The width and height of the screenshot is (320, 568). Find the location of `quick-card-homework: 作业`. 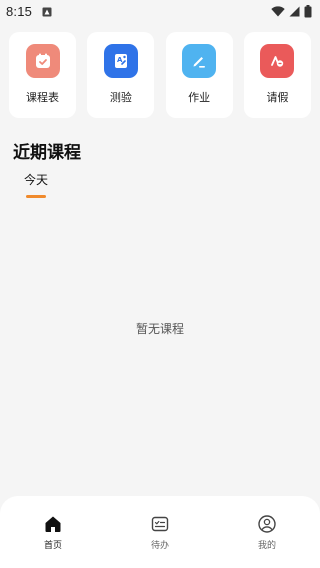

quick-card-homework: 作业 is located at coordinates (199, 75).